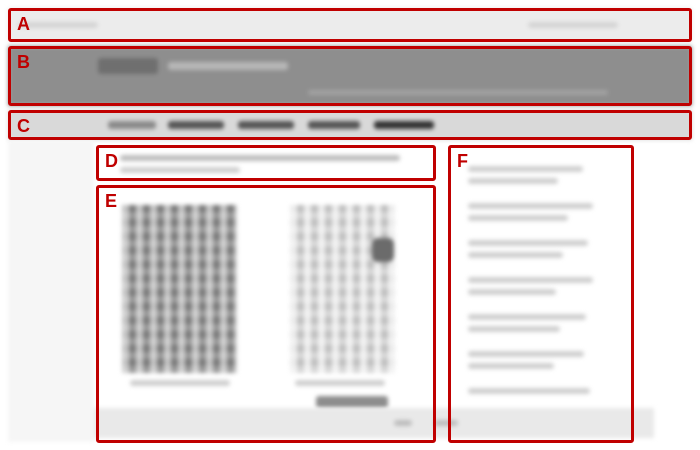 The height and width of the screenshot is (450, 700). I want to click on region-b-box: B, so click(350, 76).